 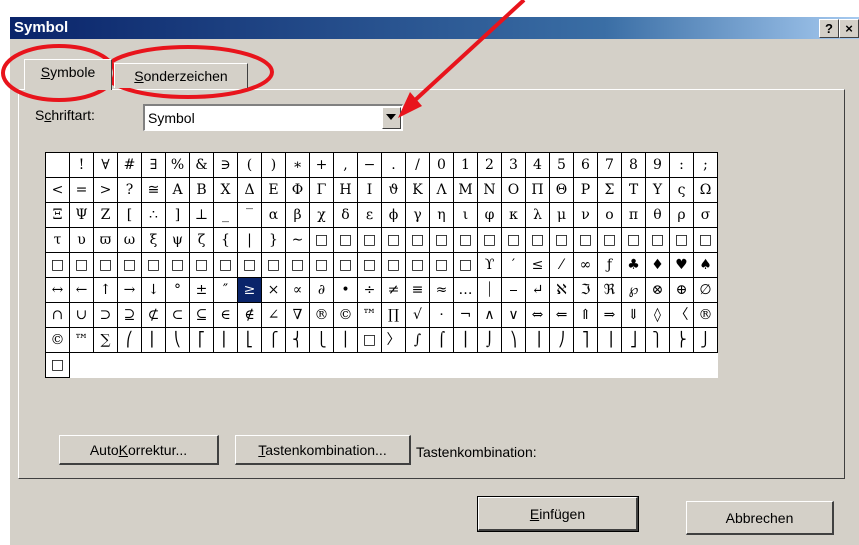 What do you see at coordinates (273, 117) in the screenshot?
I see `font-select: Symbol` at bounding box center [273, 117].